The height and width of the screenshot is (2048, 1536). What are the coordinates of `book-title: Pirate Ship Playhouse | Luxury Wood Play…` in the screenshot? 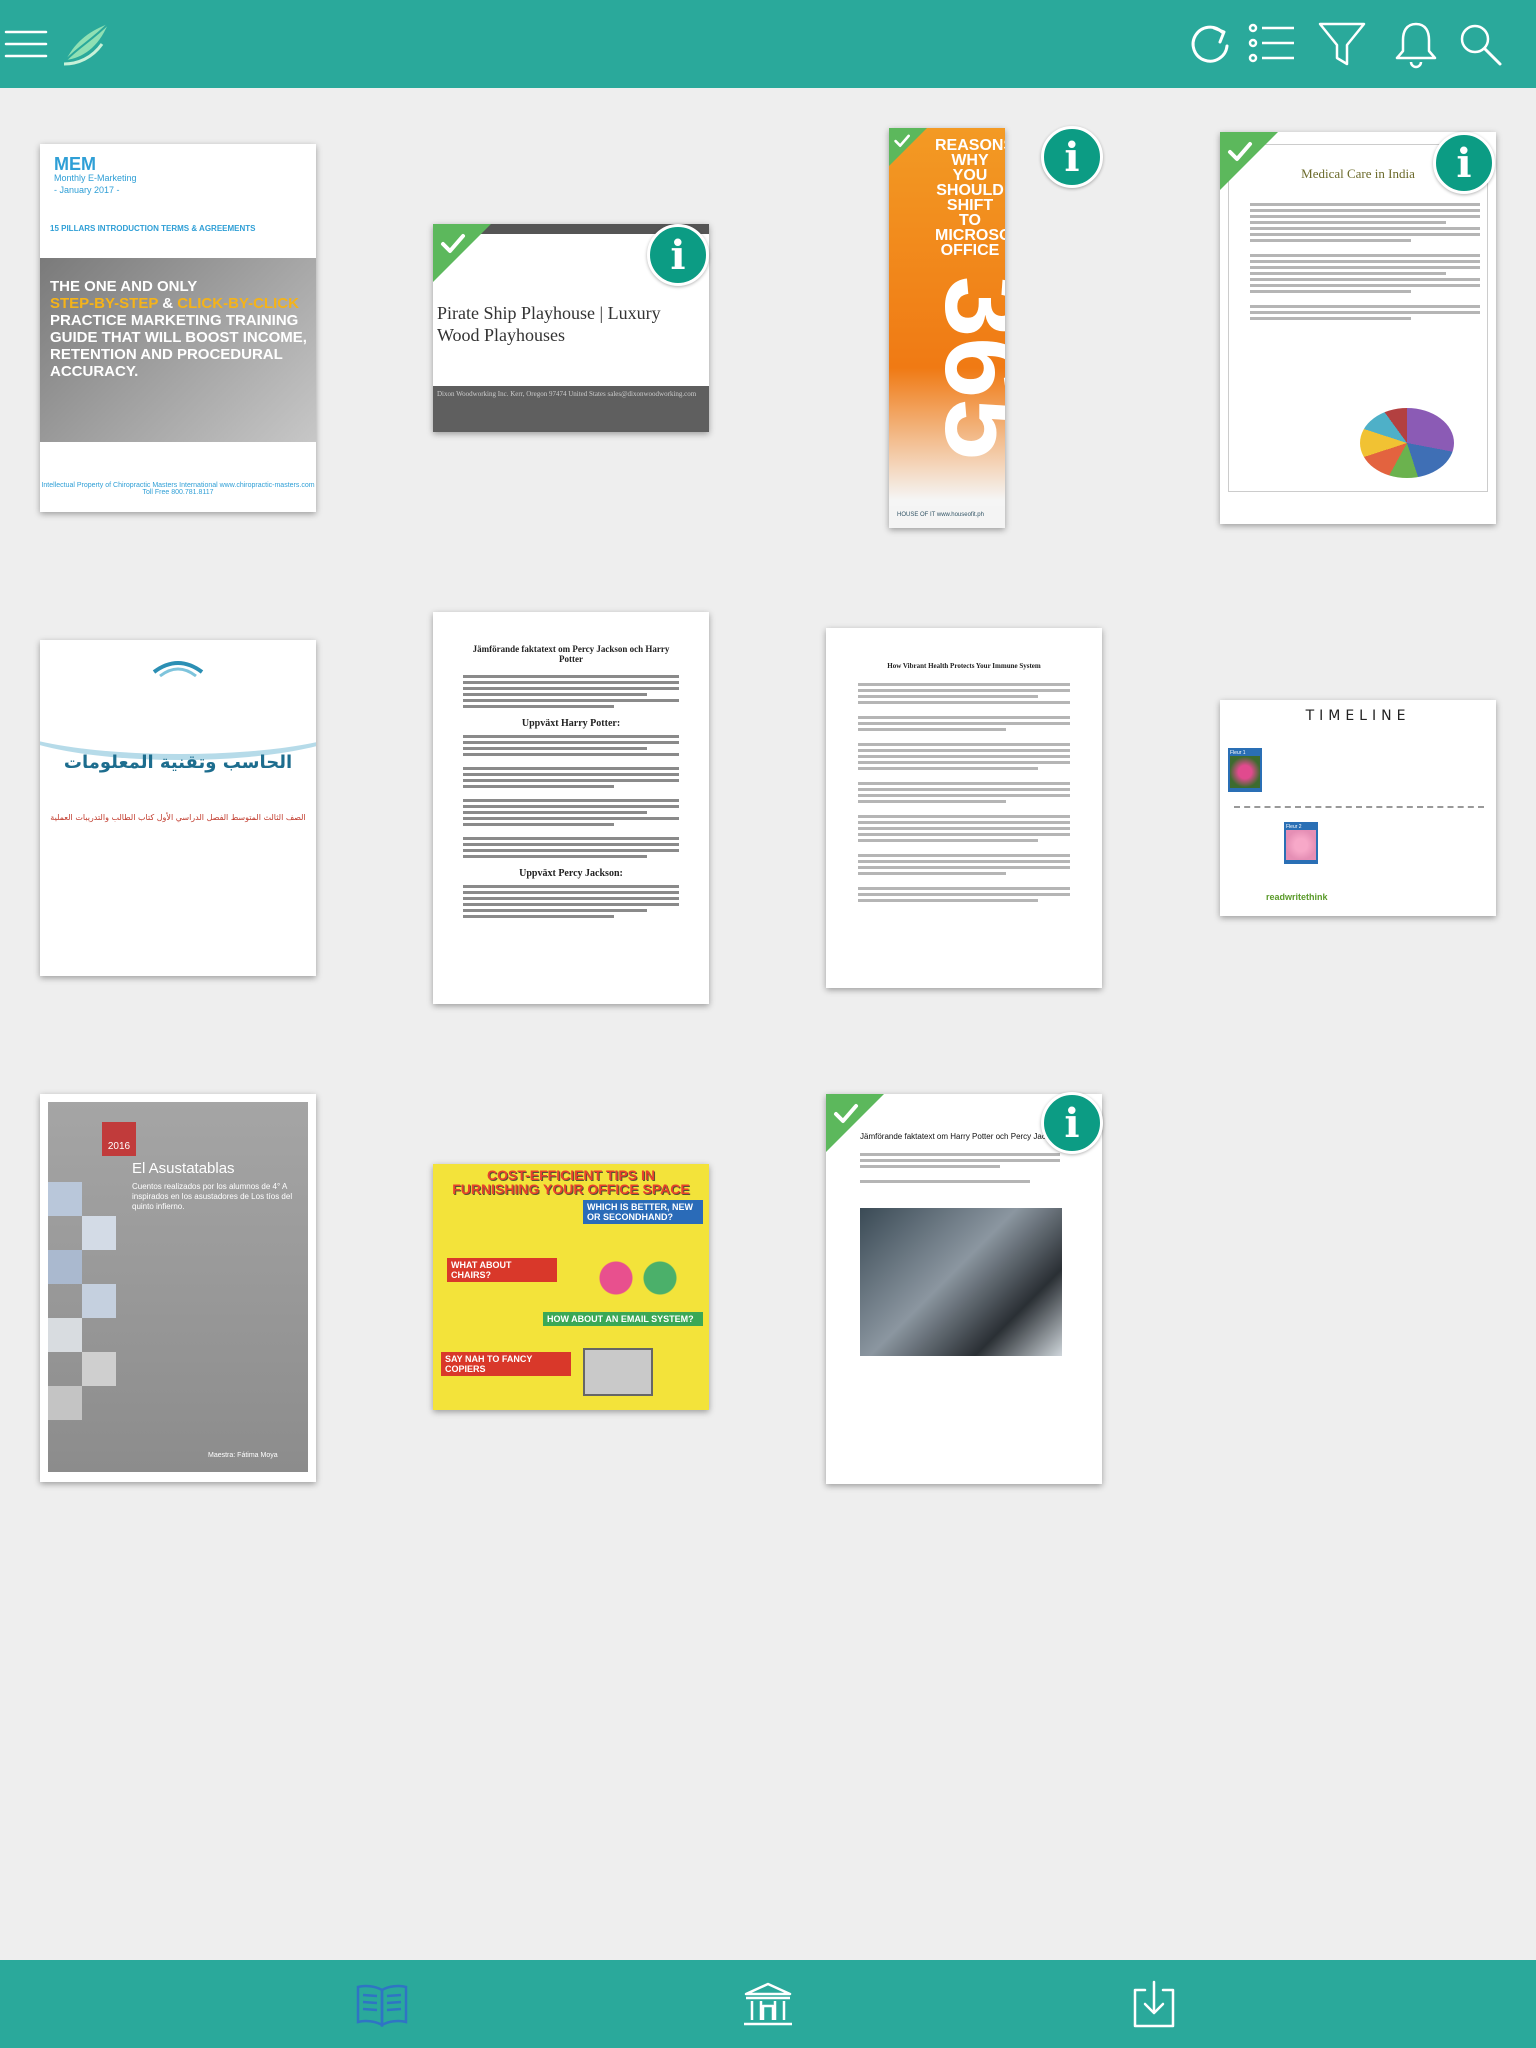 It's located at (549, 324).